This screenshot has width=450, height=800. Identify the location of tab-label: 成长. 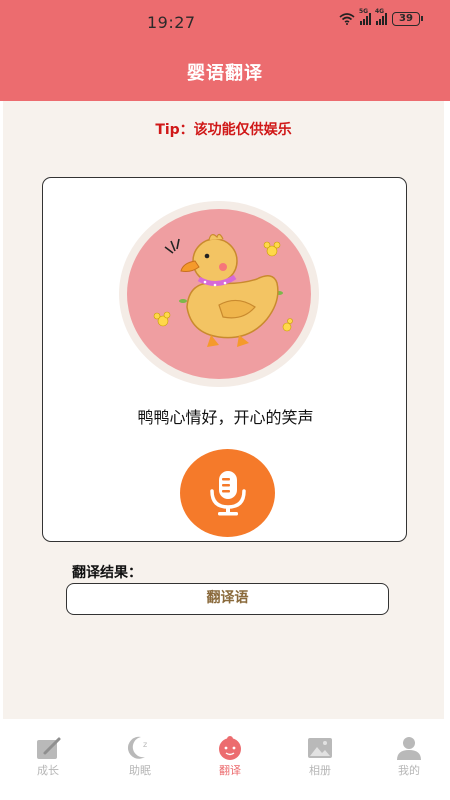
(48, 770).